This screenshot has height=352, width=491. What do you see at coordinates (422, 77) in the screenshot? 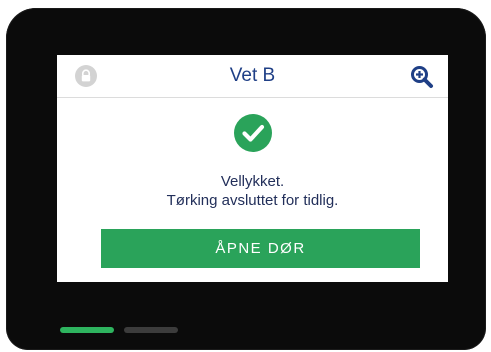
I see `search-zoom-icon` at bounding box center [422, 77].